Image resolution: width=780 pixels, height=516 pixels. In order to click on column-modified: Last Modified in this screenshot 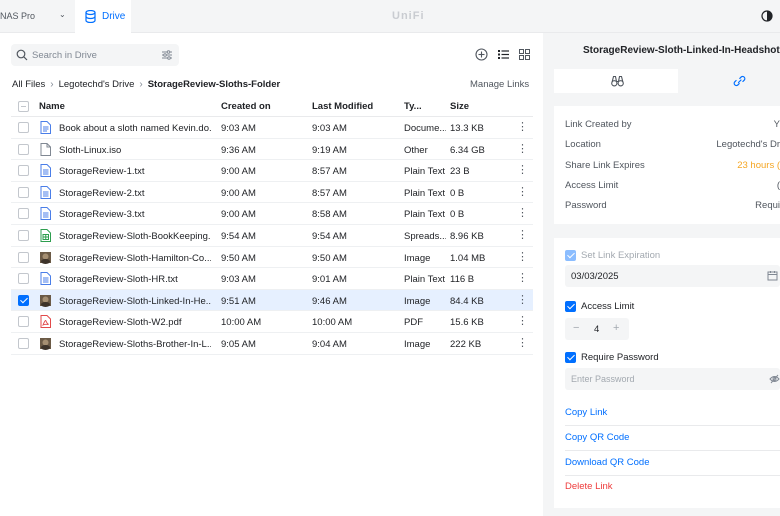, I will do `click(342, 106)`.